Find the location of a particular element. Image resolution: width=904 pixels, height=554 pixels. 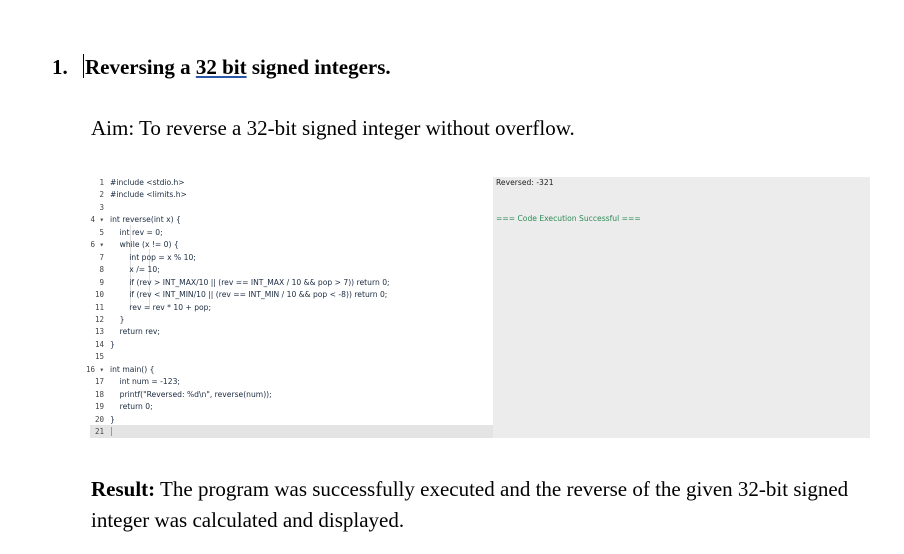

code-line: while (x != 0) { is located at coordinates (144, 245).